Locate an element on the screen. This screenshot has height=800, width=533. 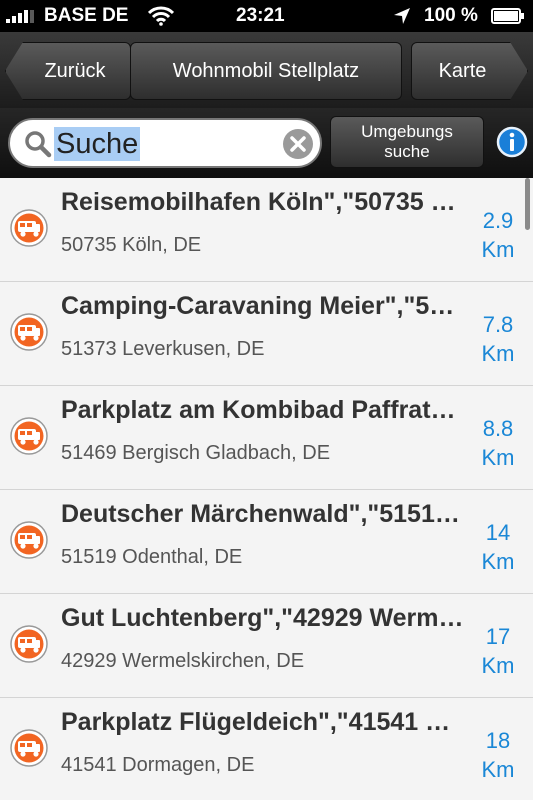
distance-value: 8.8 is located at coordinates (498, 428).